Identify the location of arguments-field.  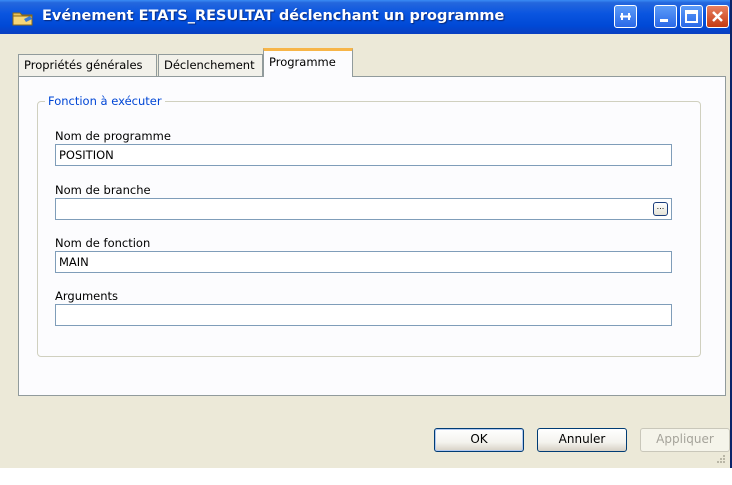
(363, 315).